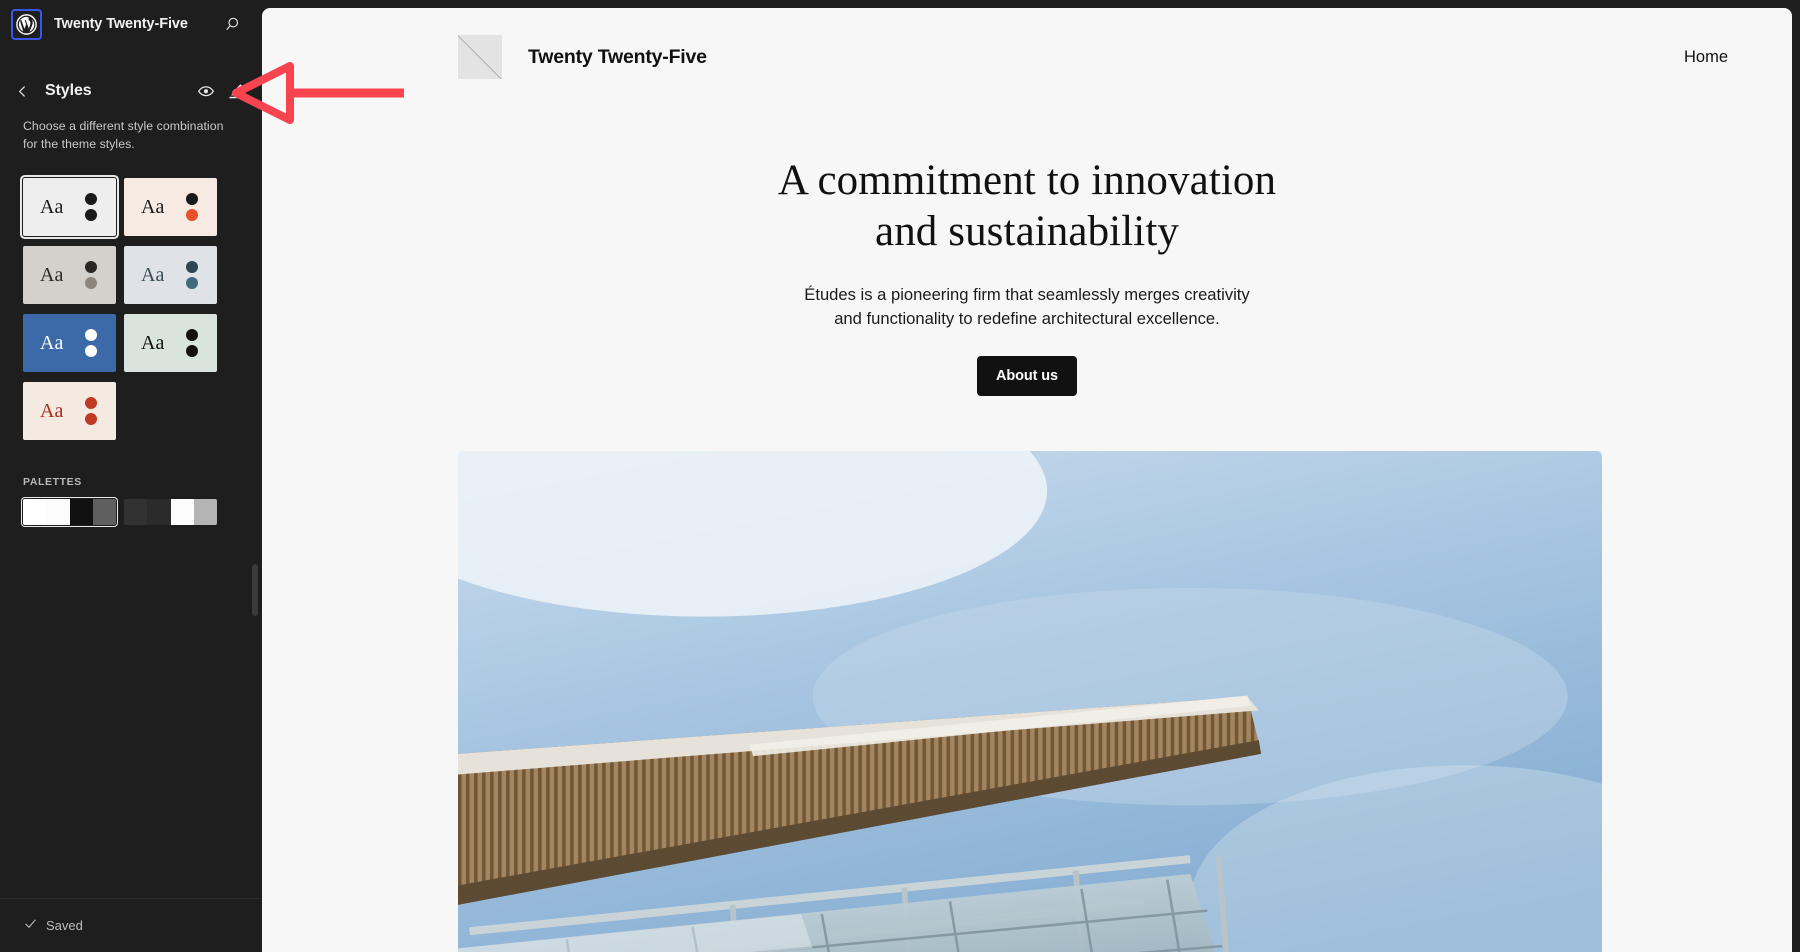  I want to click on style-variation-7-label: Aa, so click(52, 410).